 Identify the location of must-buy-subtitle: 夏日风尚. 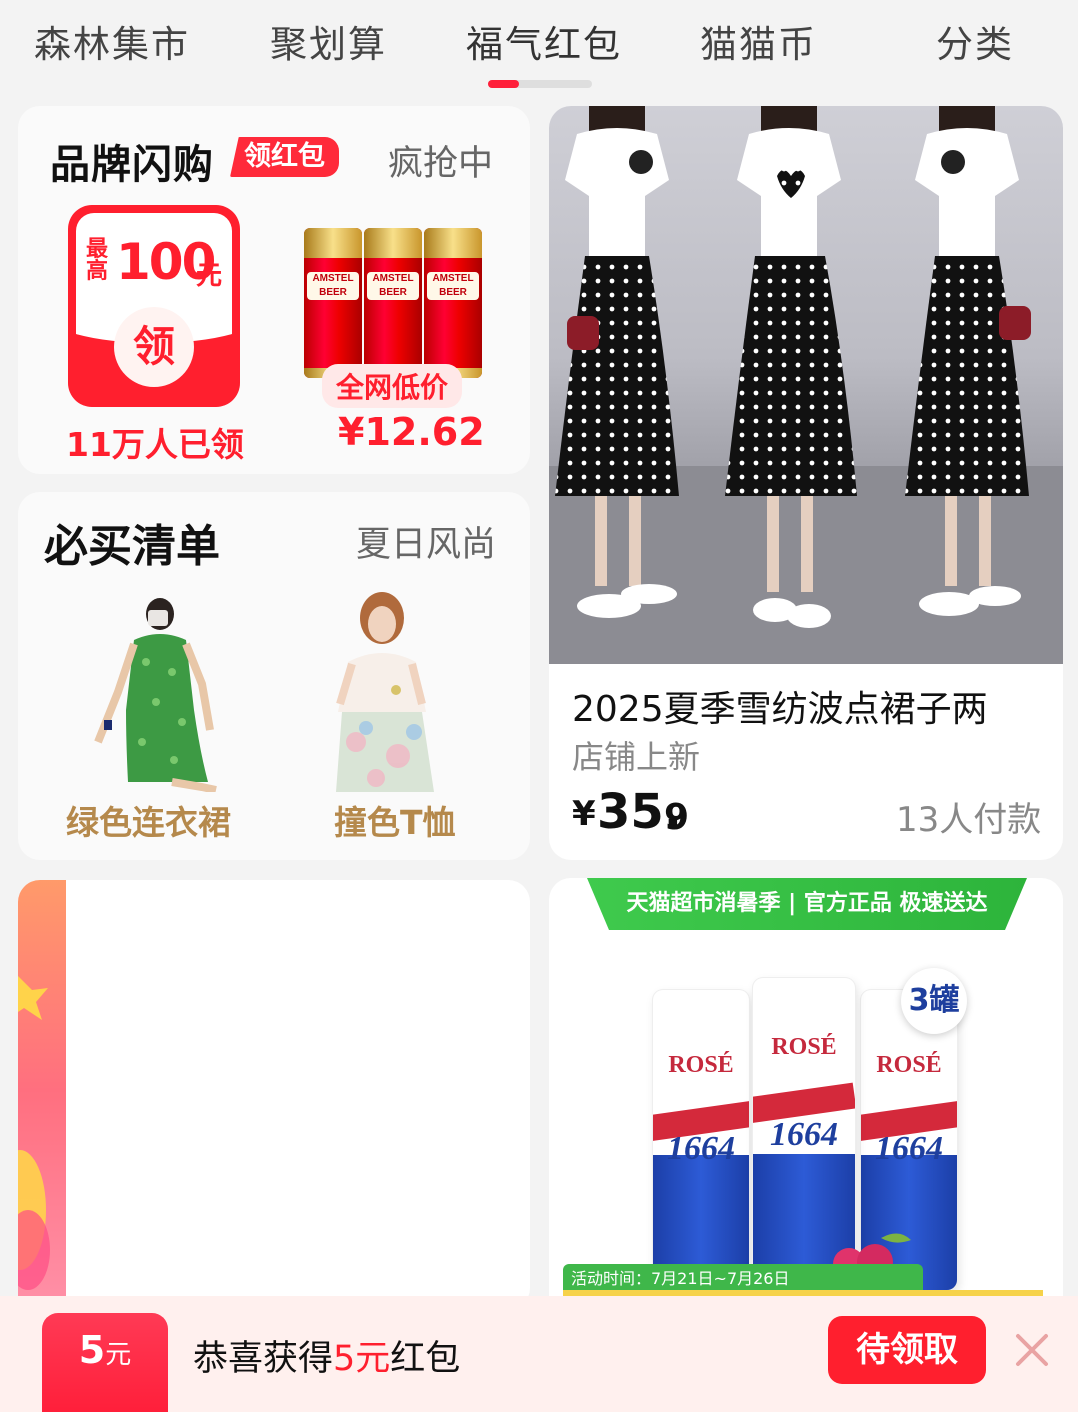
(426, 545).